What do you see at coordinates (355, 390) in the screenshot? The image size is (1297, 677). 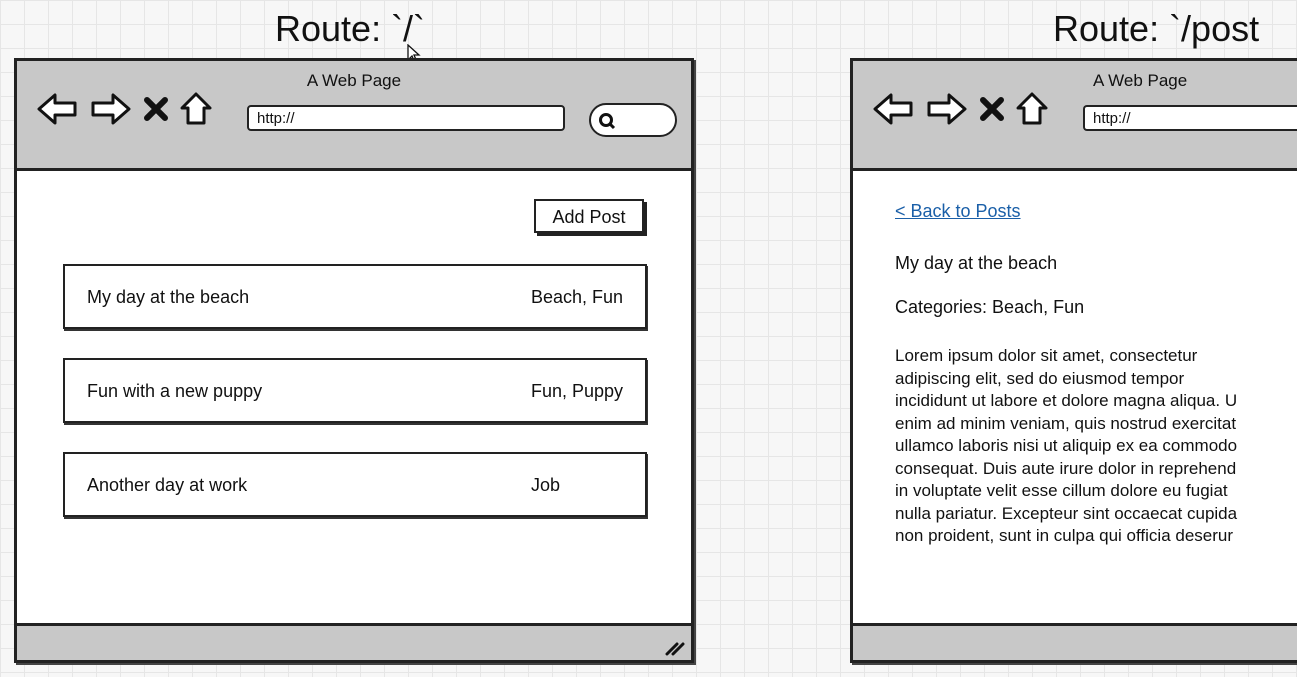 I see `post-list-item: Fun with a new puppy Fun, Puppy` at bounding box center [355, 390].